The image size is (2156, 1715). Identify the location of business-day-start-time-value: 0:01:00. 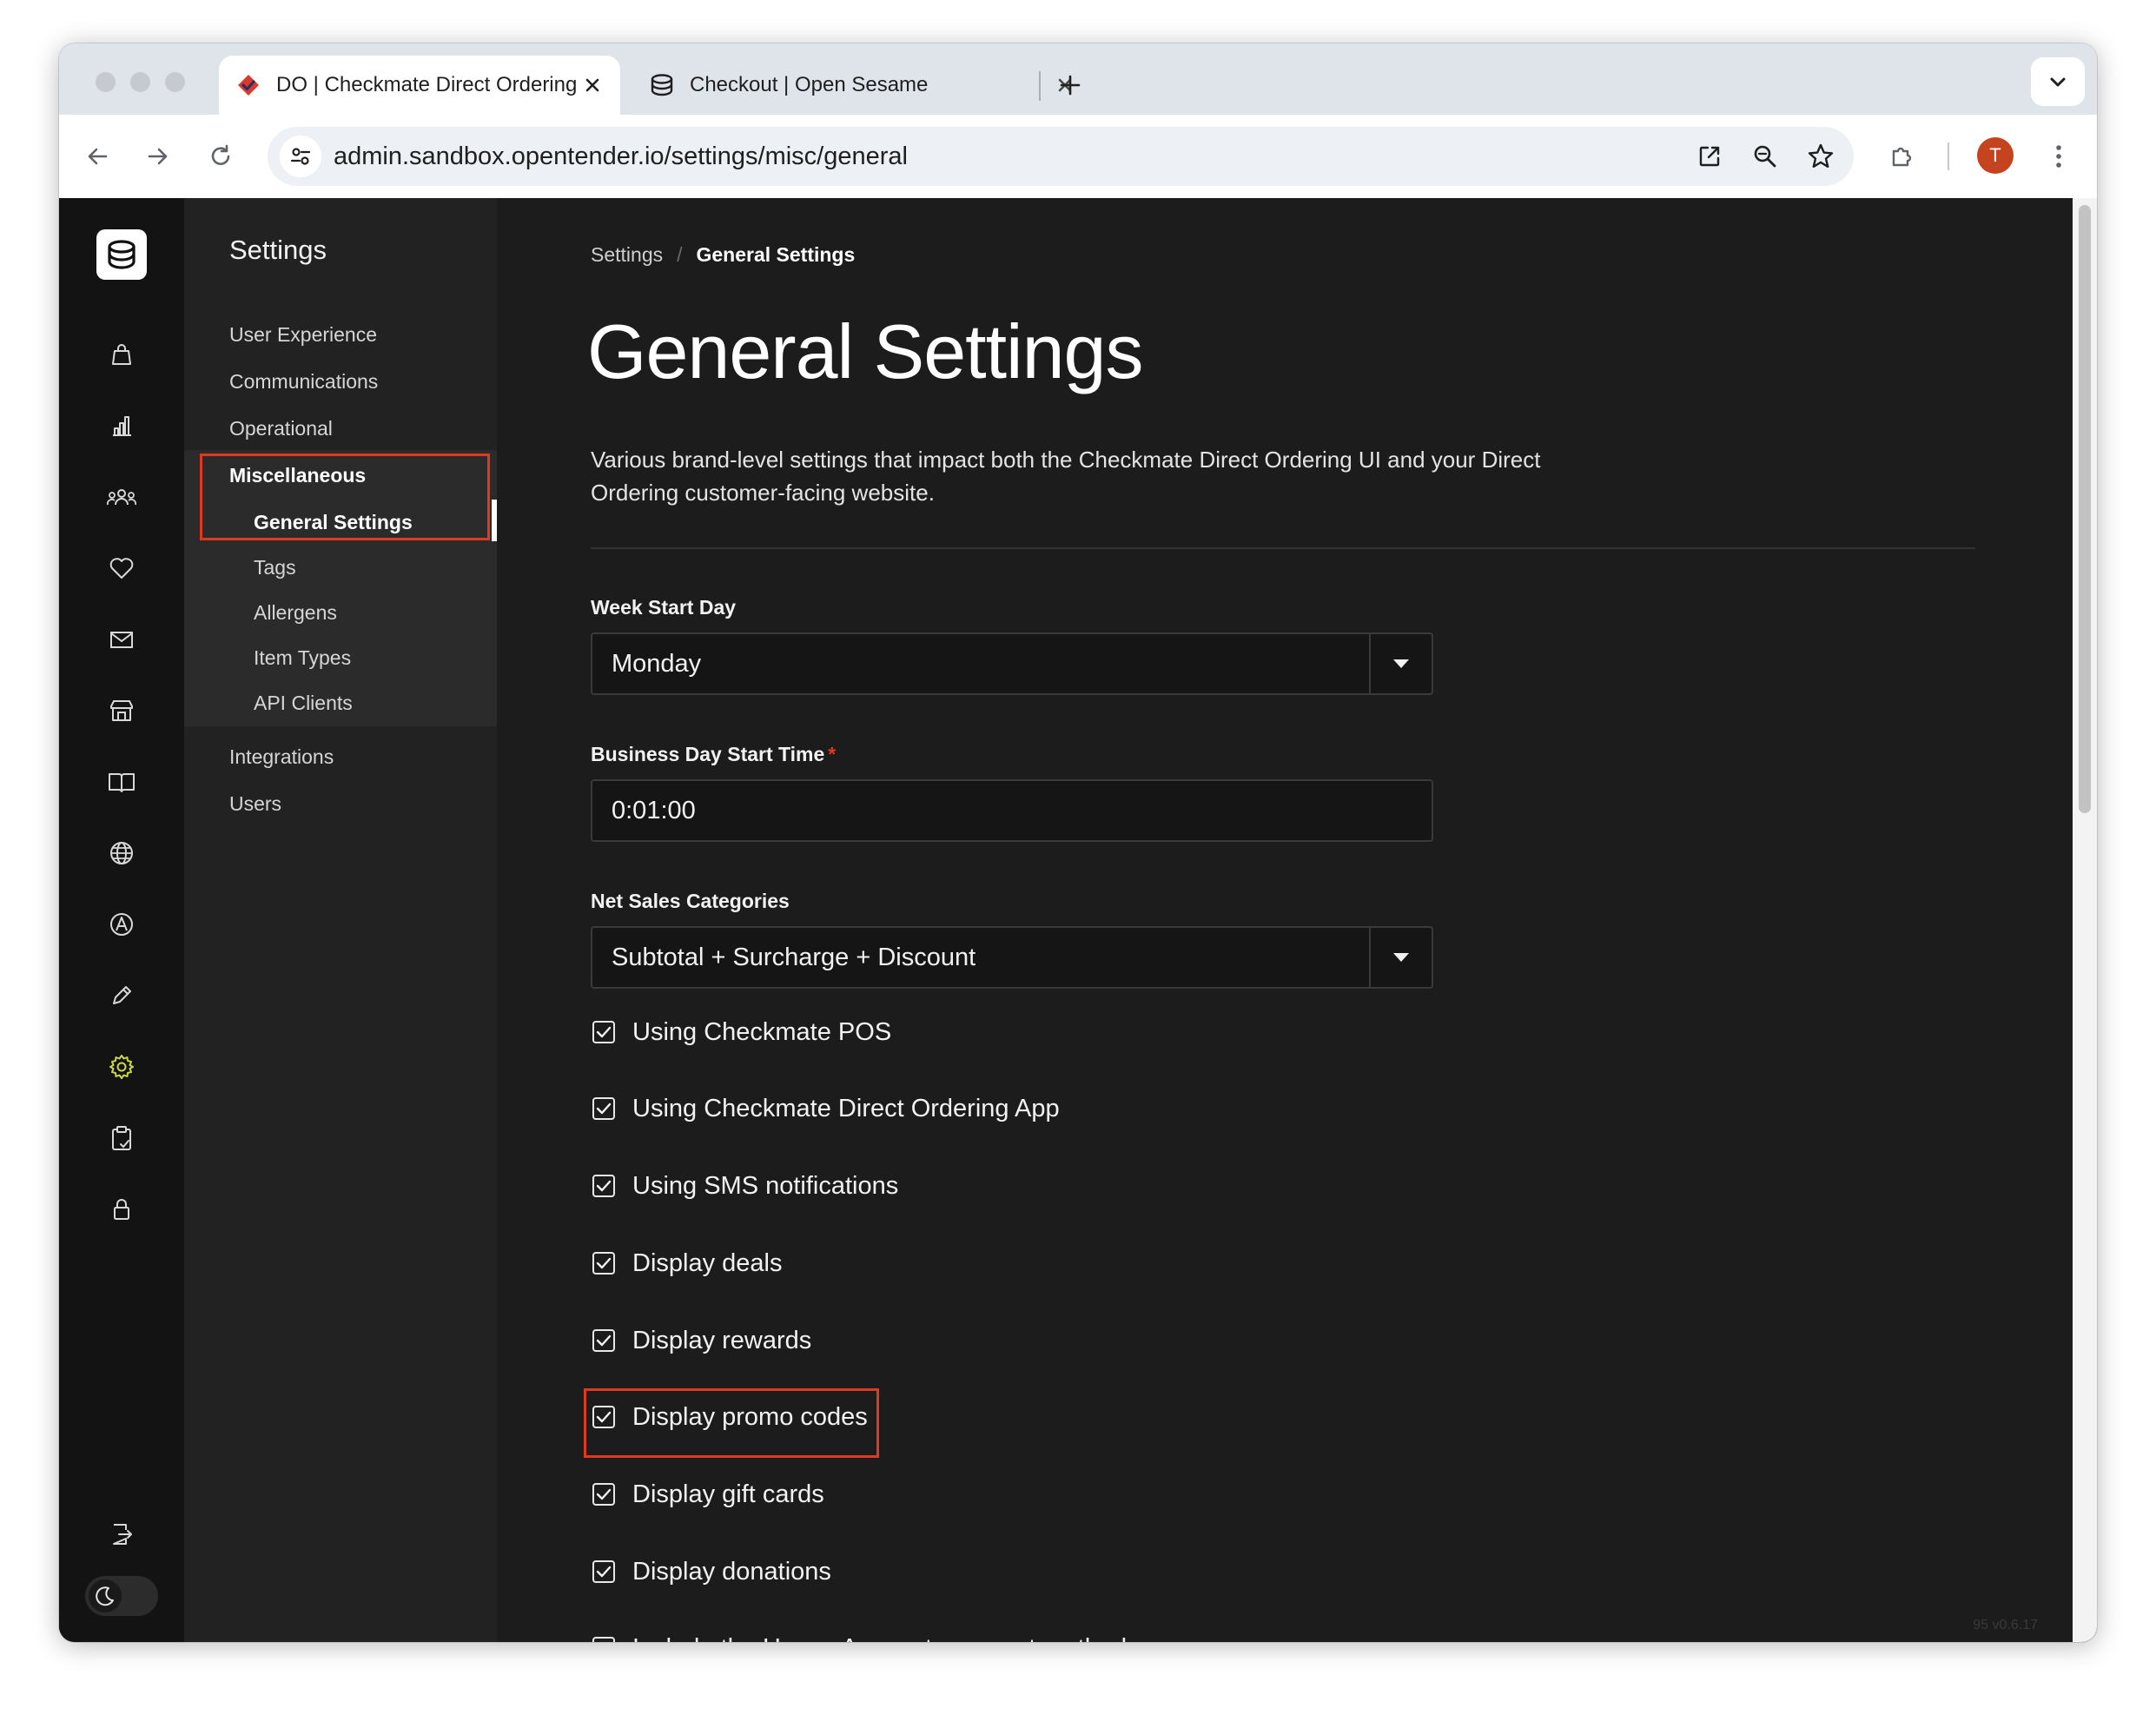
(654, 810).